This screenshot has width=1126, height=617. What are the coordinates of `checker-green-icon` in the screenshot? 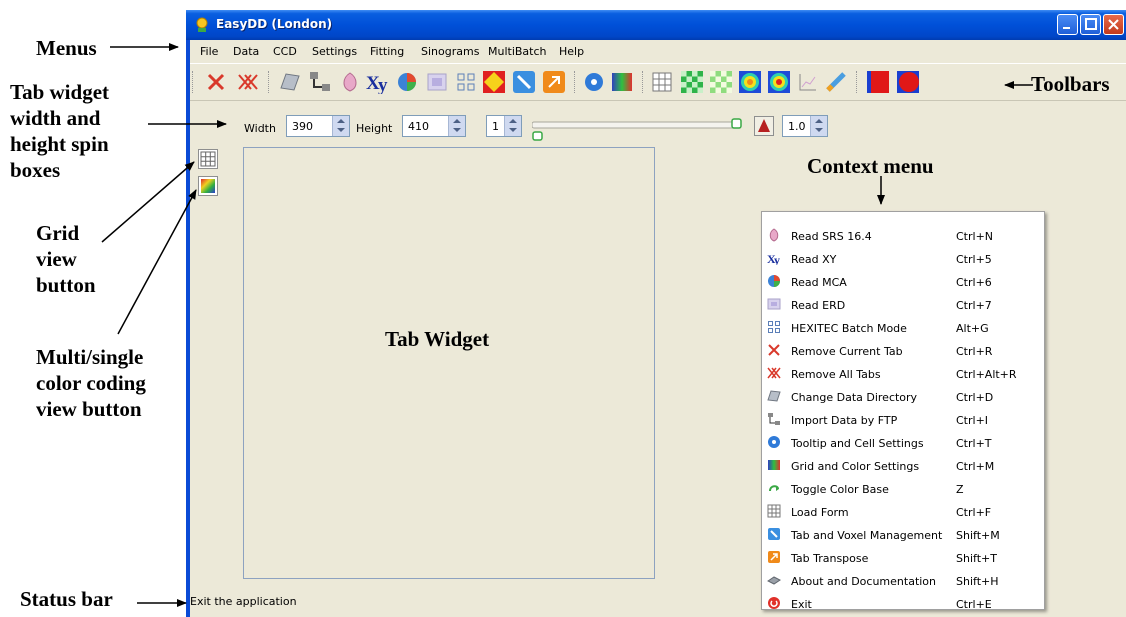 It's located at (692, 82).